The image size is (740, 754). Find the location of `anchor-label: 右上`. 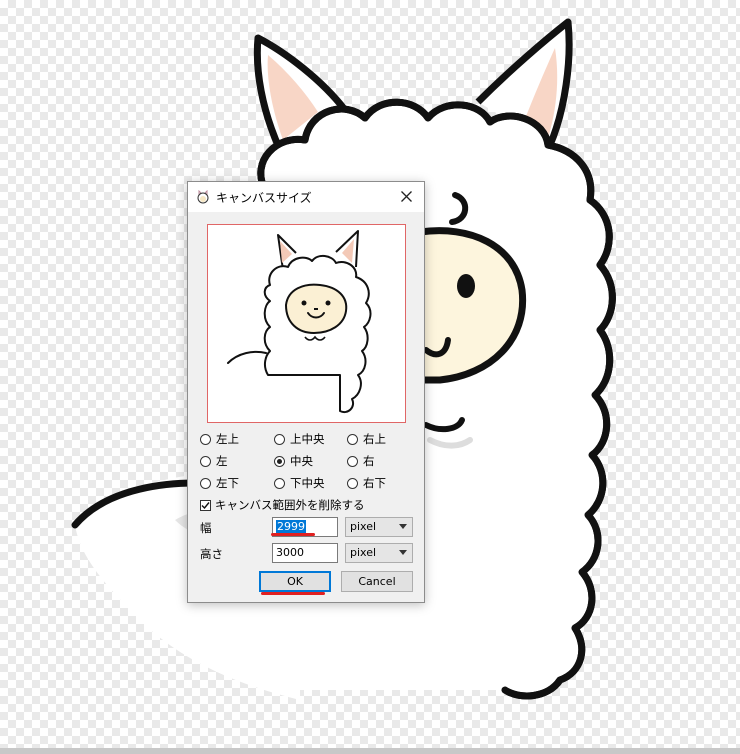

anchor-label: 右上 is located at coordinates (374, 439).